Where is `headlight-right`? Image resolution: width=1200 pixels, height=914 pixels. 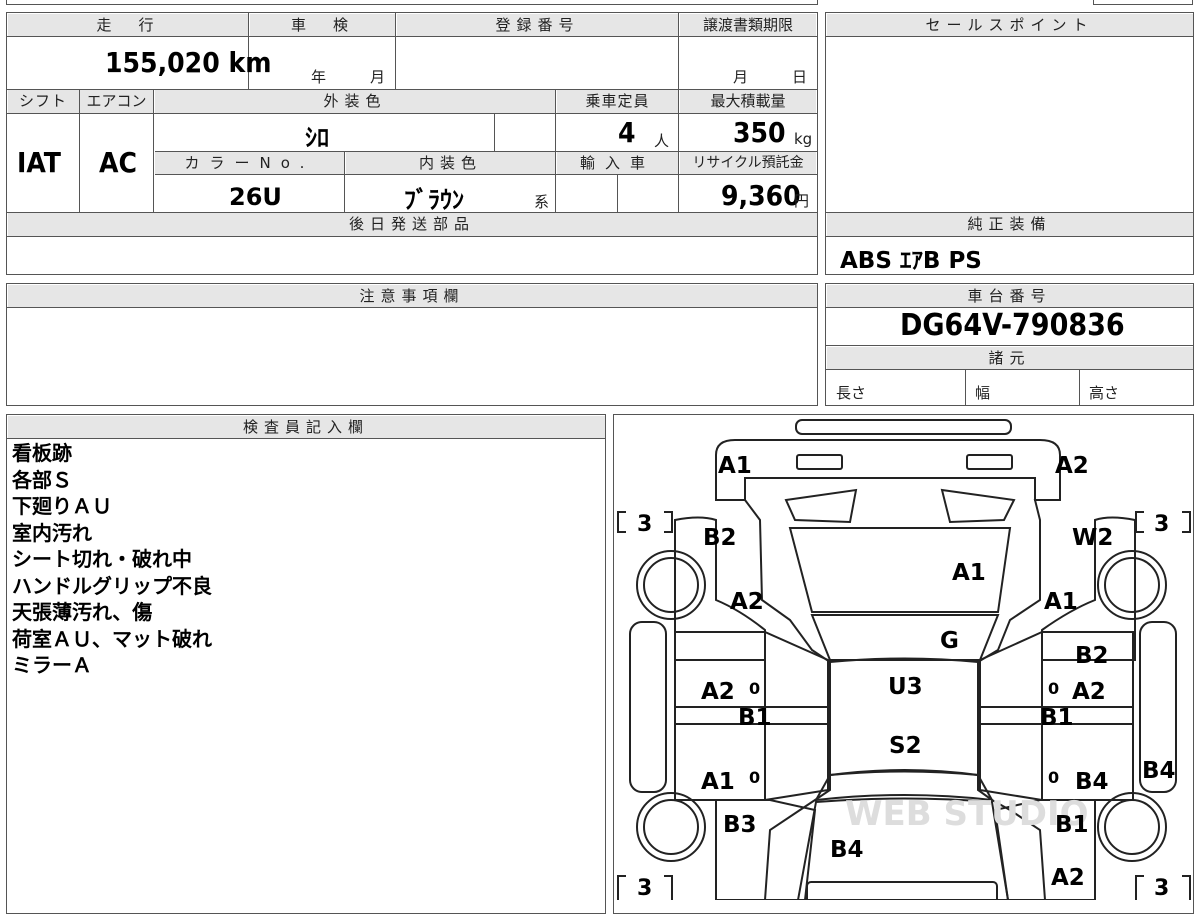
headlight-right is located at coordinates (989, 462).